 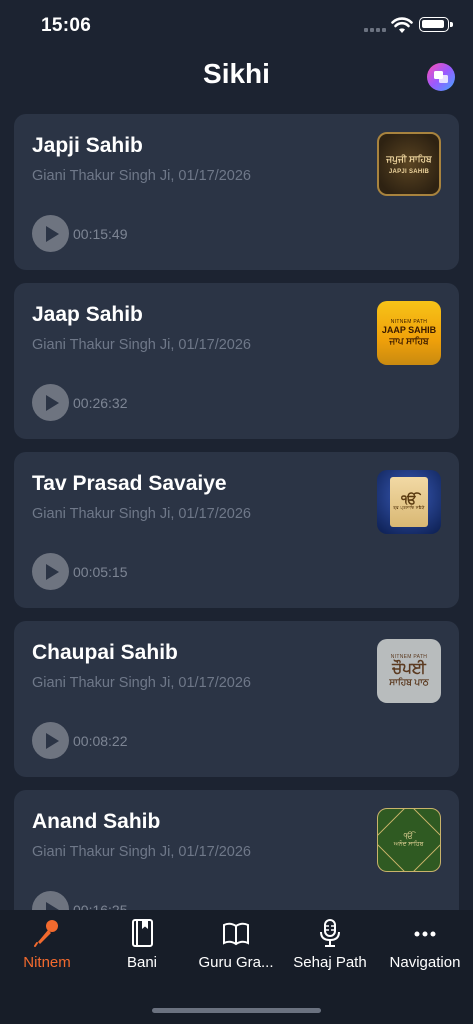 I want to click on book-icon, so click(x=142, y=933).